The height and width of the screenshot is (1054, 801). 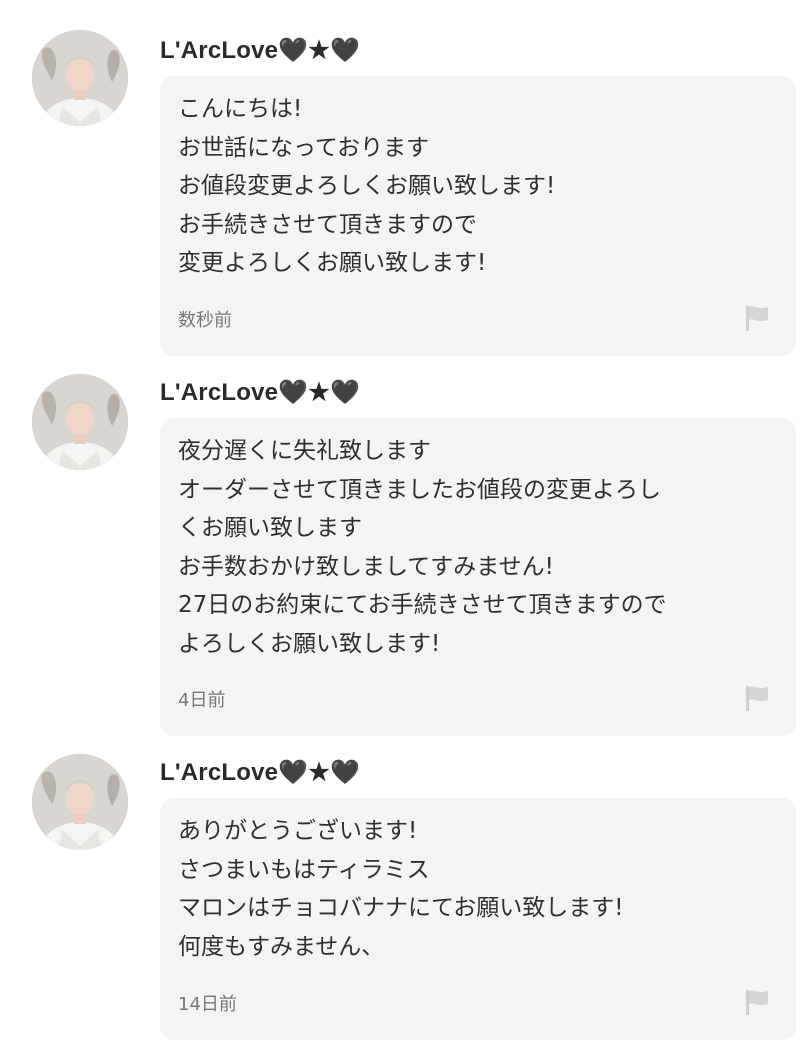 I want to click on comment-timestamp: 14日前, so click(x=207, y=1004).